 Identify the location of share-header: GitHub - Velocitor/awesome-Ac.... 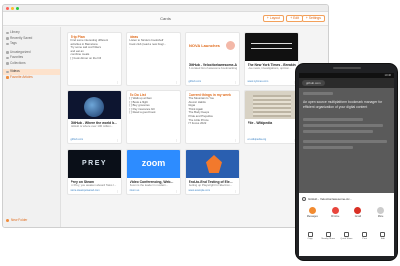
(346, 199).